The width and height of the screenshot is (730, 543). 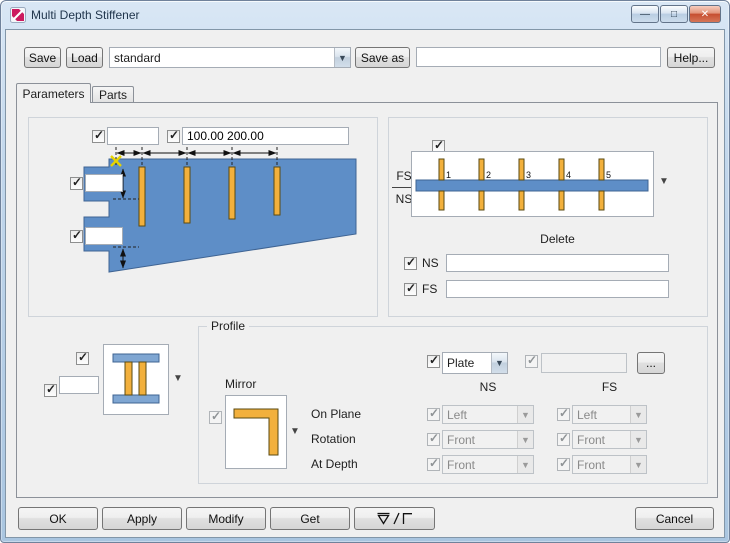 I want to click on window-controls: — □ ✕, so click(x=676, y=14).